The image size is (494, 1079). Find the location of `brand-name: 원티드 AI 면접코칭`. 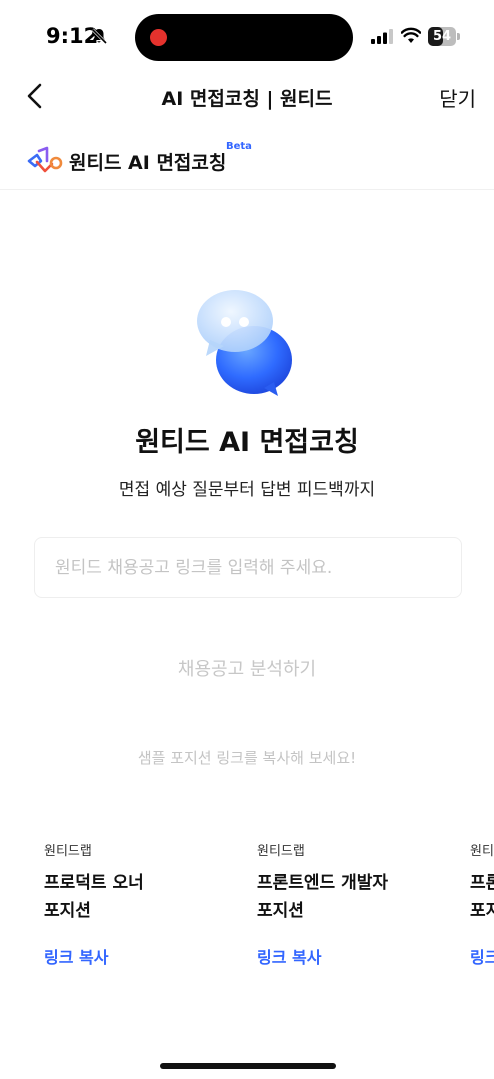

brand-name: 원티드 AI 면접코칭 is located at coordinates (148, 163).